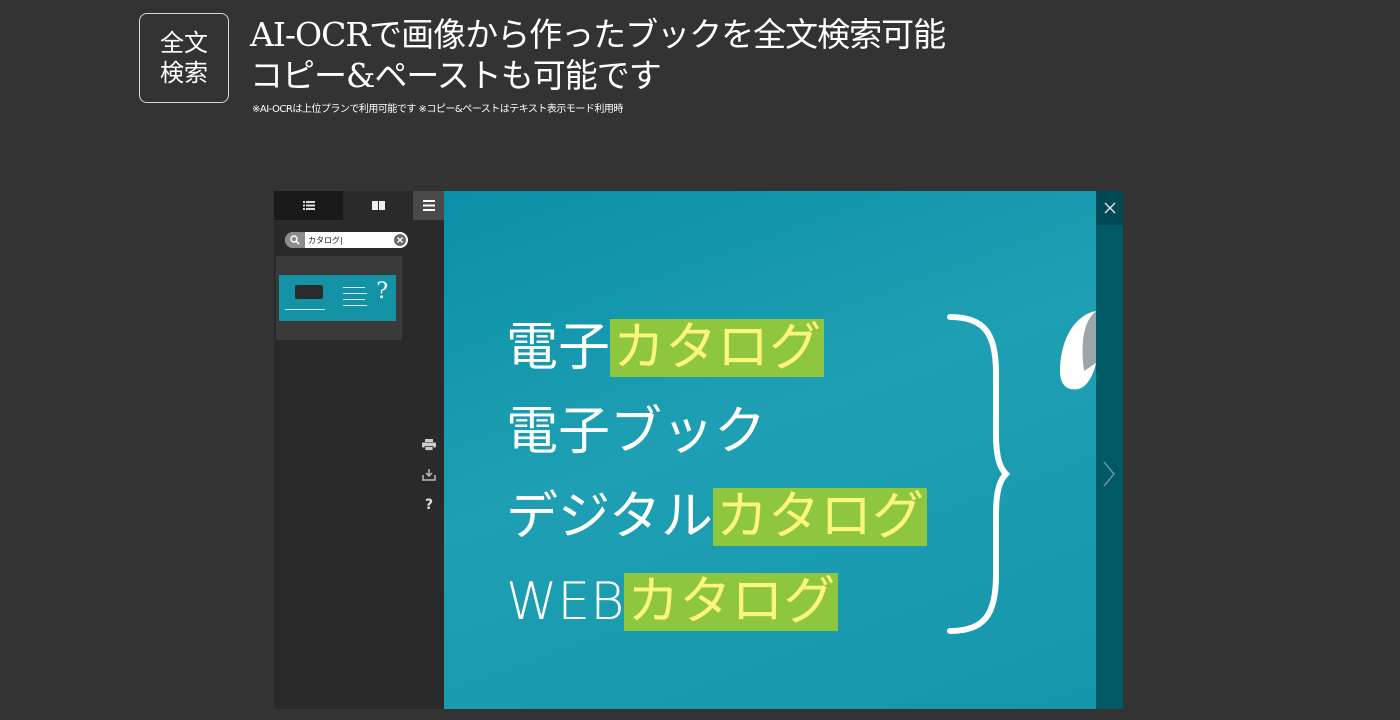  What do you see at coordinates (184, 43) in the screenshot?
I see `badge-line-1: 全文` at bounding box center [184, 43].